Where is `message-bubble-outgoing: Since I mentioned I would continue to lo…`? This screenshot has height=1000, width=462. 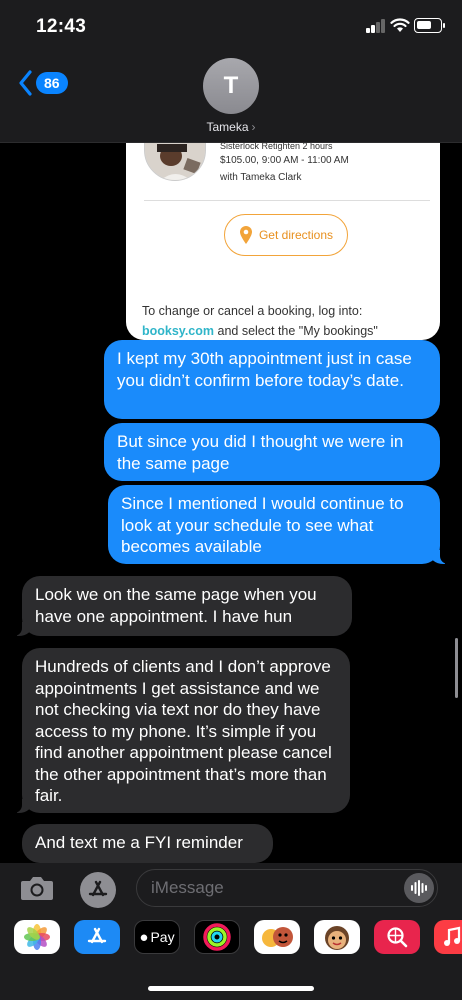 message-bubble-outgoing: Since I mentioned I would continue to lo… is located at coordinates (279, 524).